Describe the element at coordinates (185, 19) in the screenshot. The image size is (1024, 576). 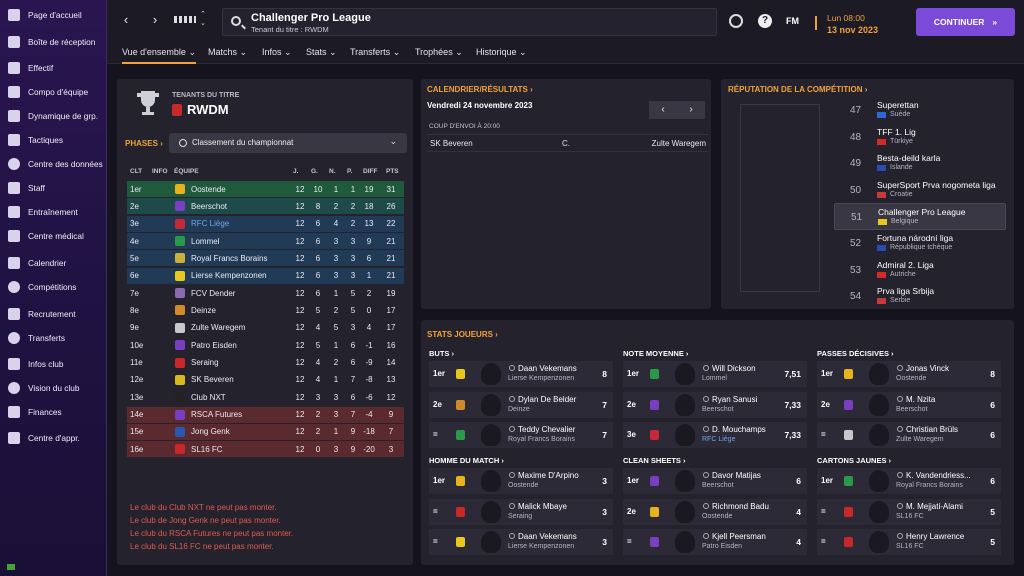
I see `club-selector-icon` at that location.